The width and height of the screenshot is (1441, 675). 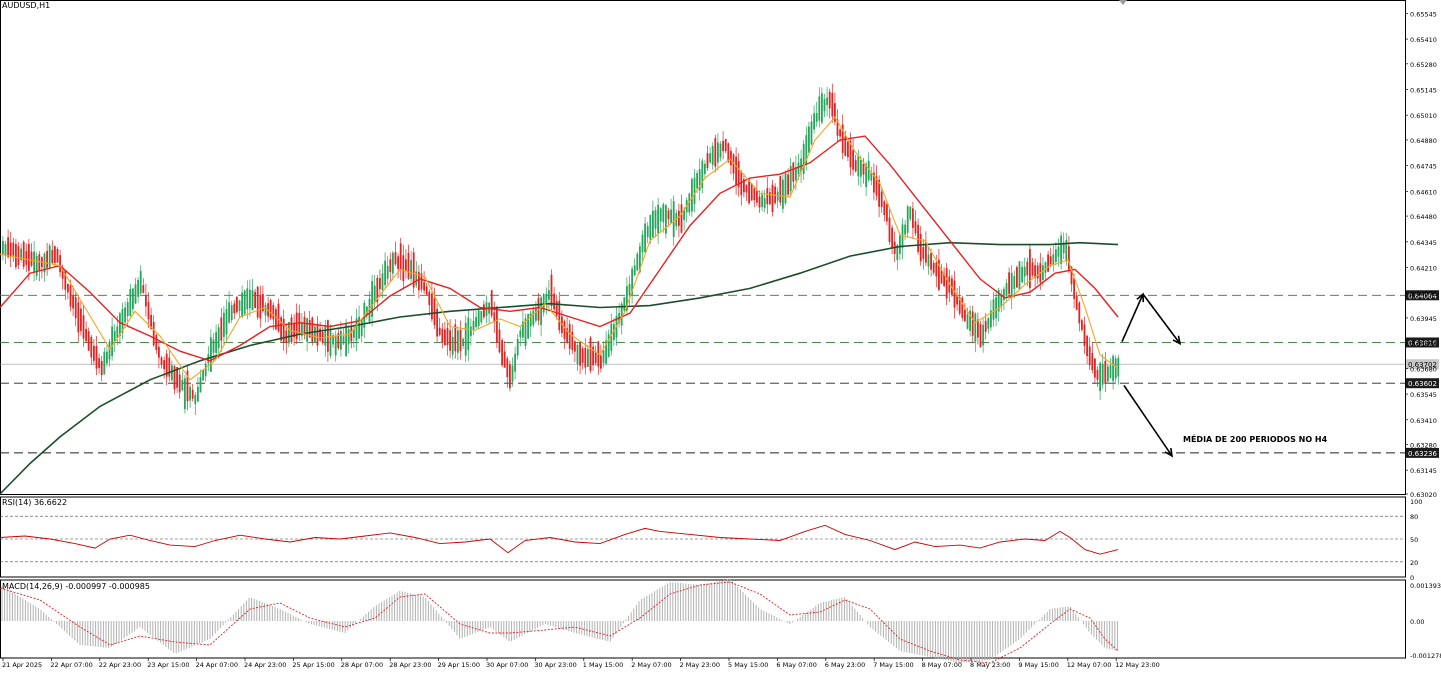 I want to click on scroll-marker-icon, so click(x=1123, y=2).